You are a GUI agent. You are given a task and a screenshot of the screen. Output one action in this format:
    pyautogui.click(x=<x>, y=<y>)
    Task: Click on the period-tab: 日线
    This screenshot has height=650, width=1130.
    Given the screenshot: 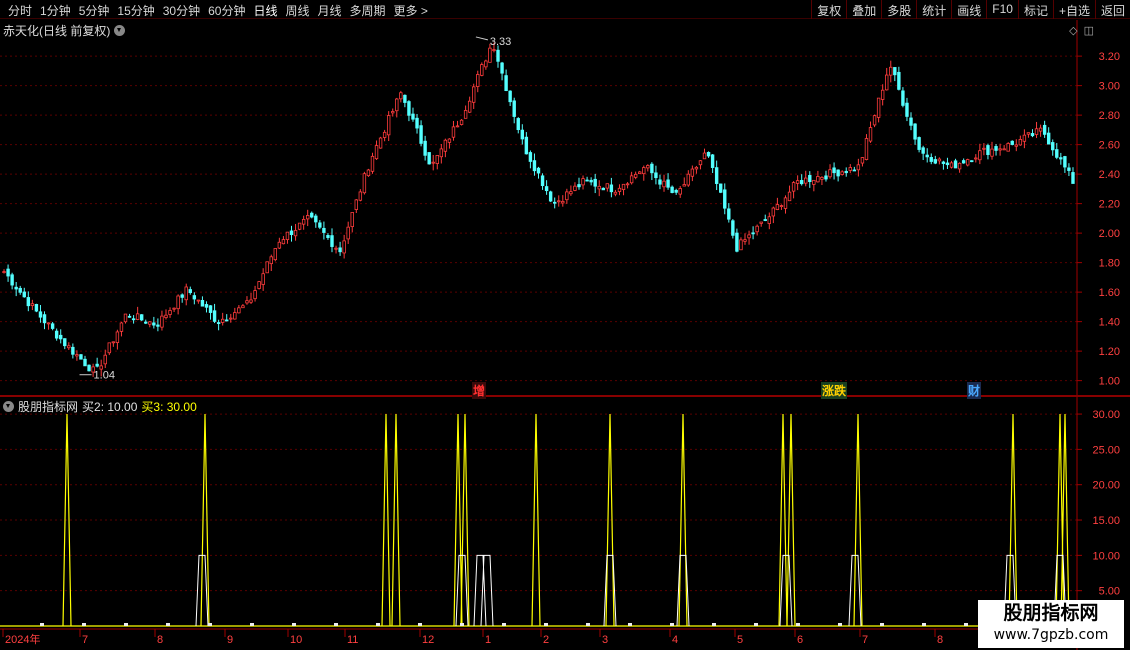 What is the action you would take?
    pyautogui.click(x=265, y=10)
    